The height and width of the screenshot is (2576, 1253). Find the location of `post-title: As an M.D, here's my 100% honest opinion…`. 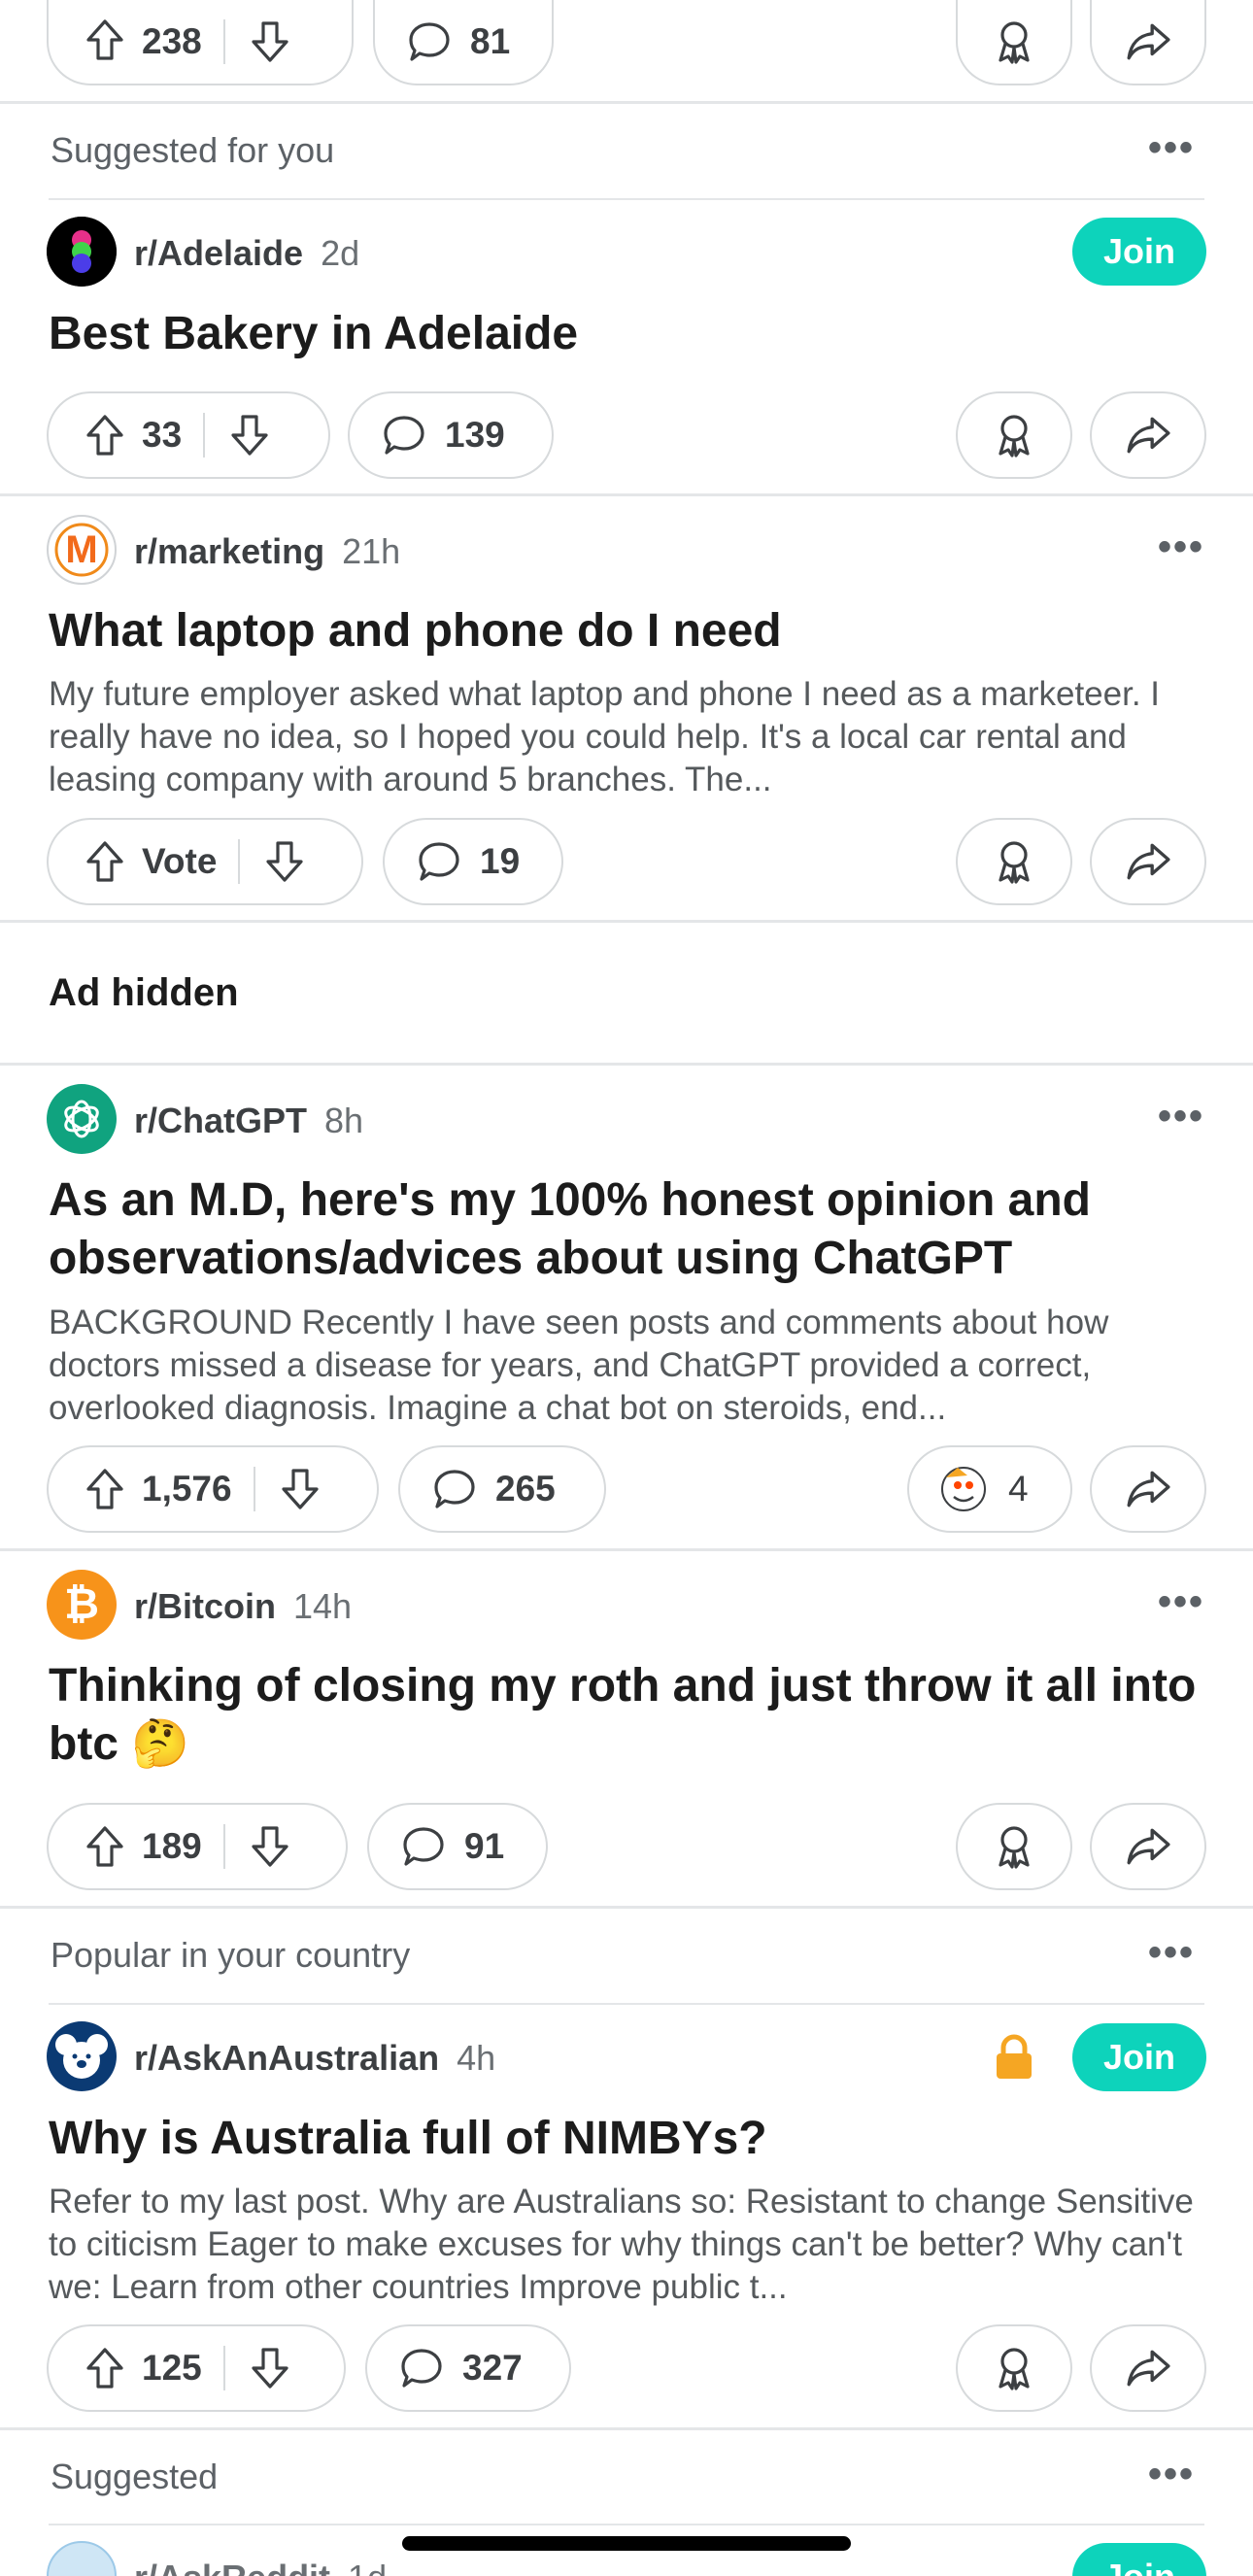

post-title: As an M.D, here's my 100% honest opinion… is located at coordinates (626, 1229).